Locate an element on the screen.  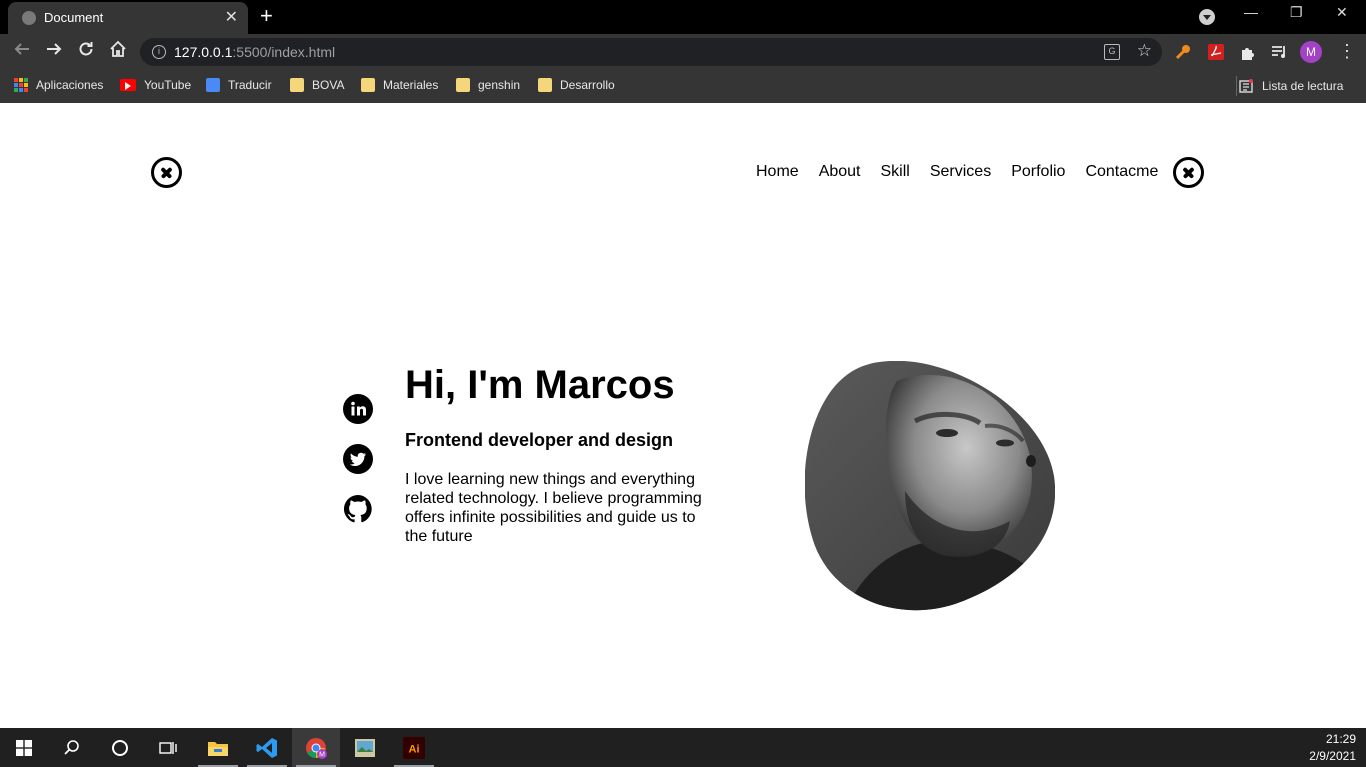
bookmark-label: Desarrollo is located at coordinates (587, 85).